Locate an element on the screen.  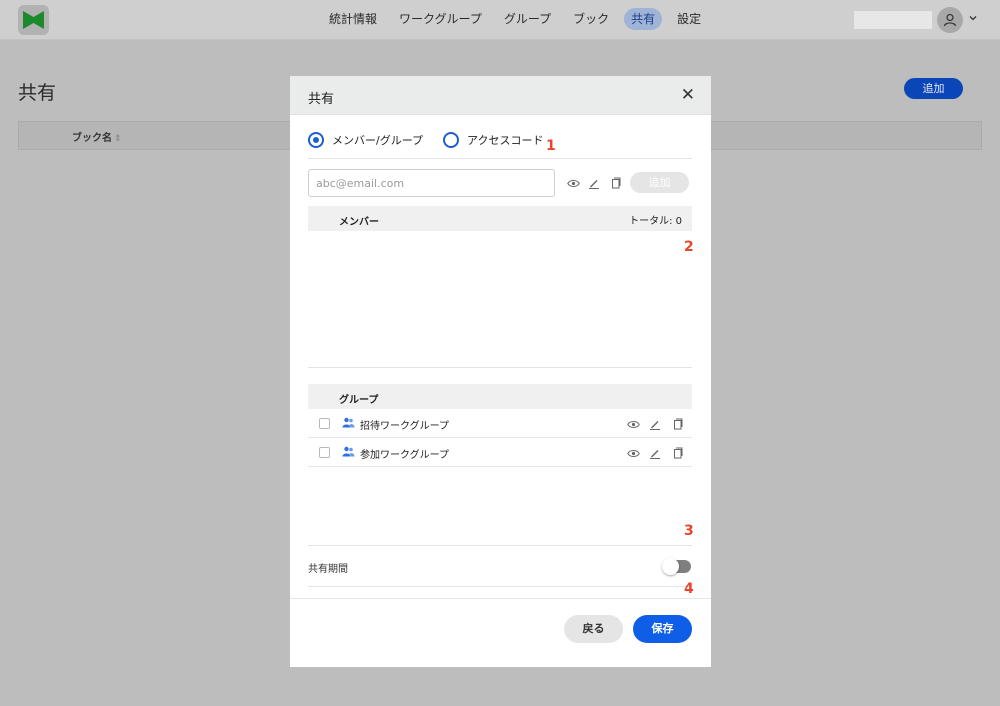
nav-item-settings: 設定 is located at coordinates (689, 19).